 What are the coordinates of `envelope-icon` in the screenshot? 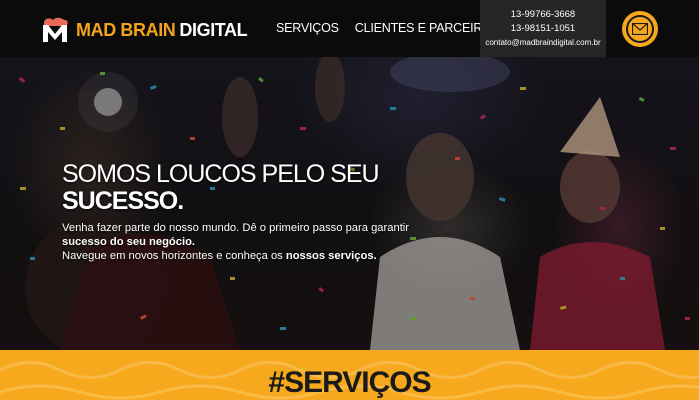 It's located at (640, 29).